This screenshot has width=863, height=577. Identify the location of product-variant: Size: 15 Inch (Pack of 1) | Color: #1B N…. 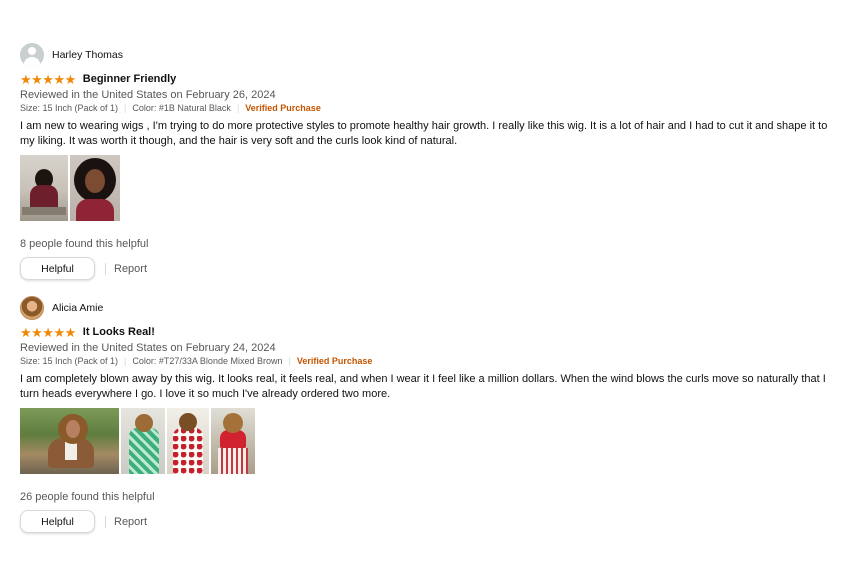
(432, 108).